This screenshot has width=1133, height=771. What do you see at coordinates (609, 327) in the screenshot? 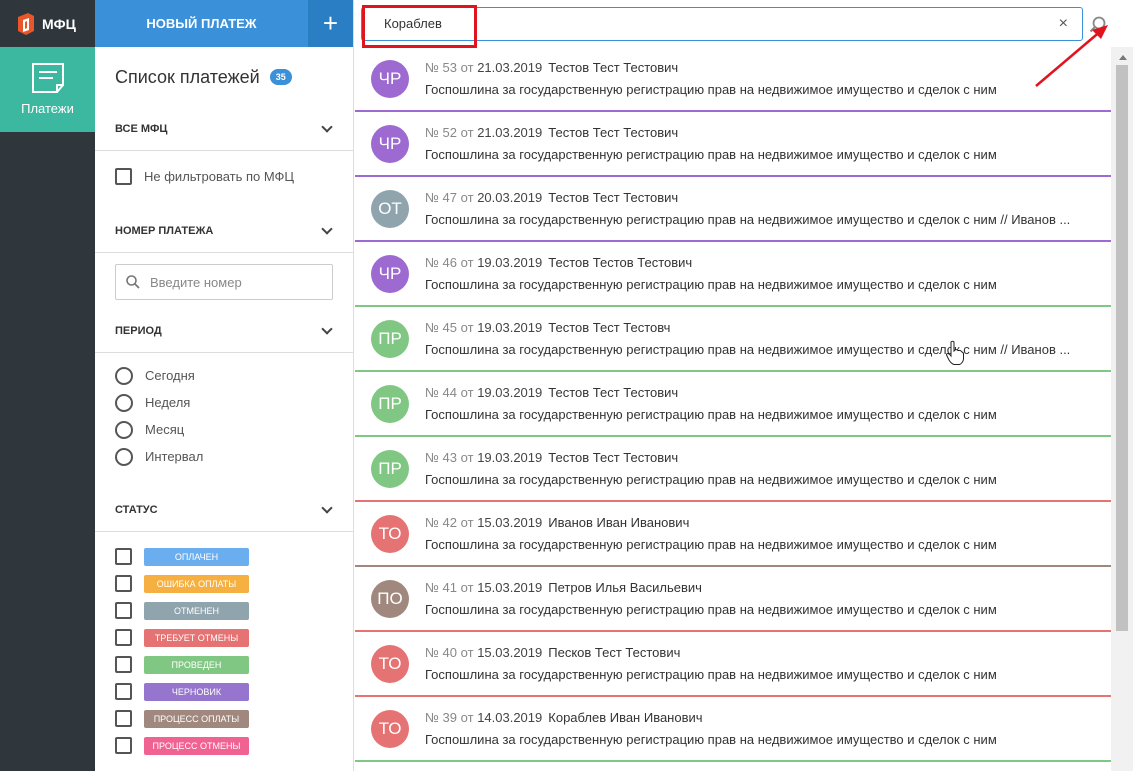
I see `payer-name: Тестов Тест Тестовч` at bounding box center [609, 327].